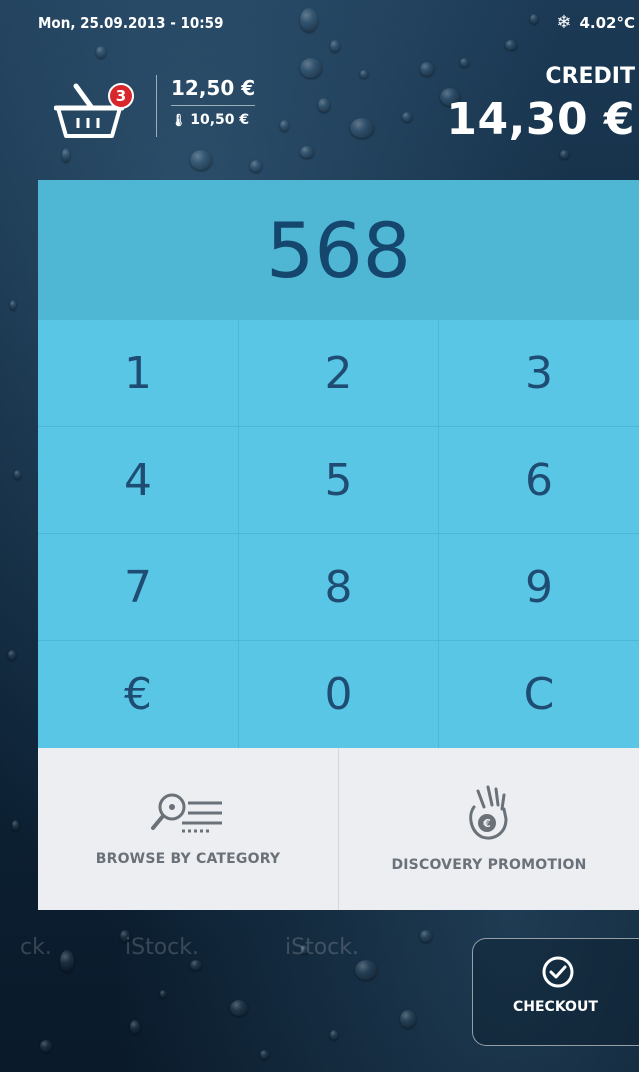 The image size is (639, 1072). Describe the element at coordinates (339, 373) in the screenshot. I see `key-2: 2` at that location.